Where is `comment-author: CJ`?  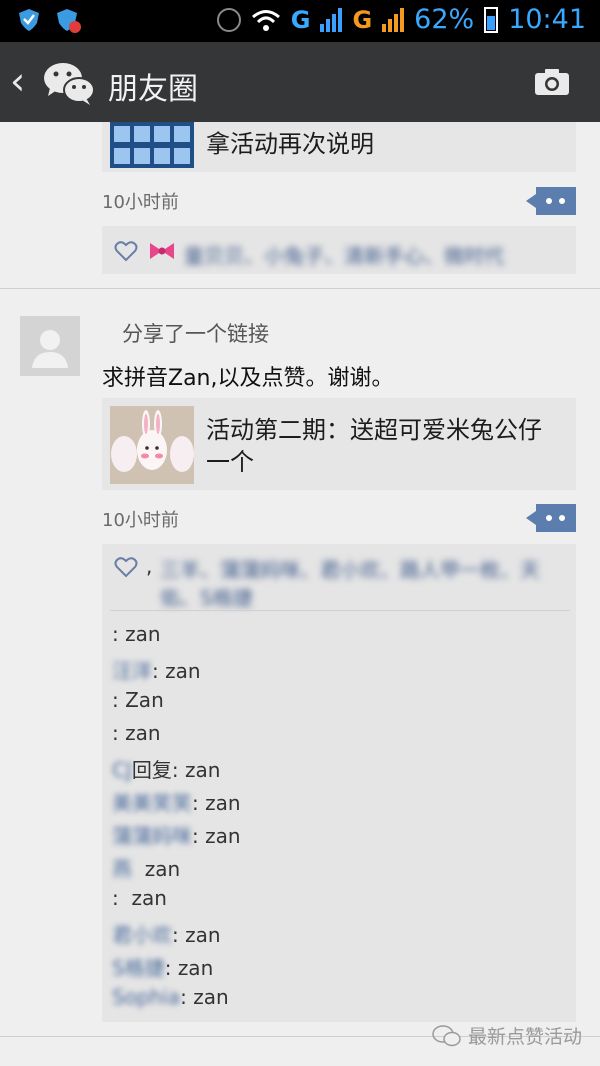 comment-author: CJ is located at coordinates (122, 770).